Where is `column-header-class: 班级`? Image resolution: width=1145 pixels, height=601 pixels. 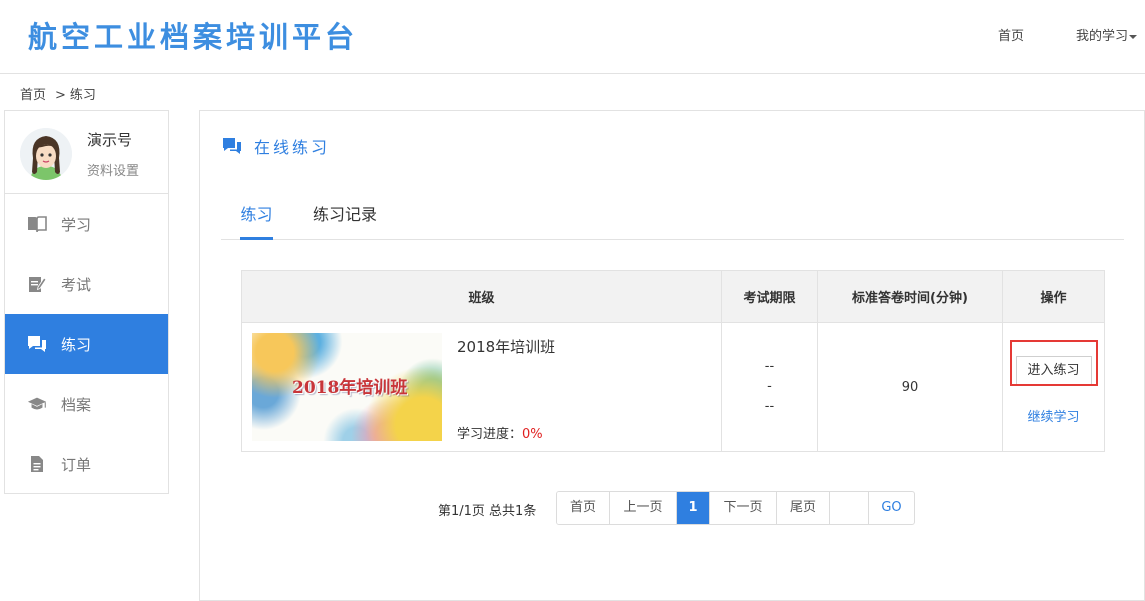
column-header-class: 班级 is located at coordinates (481, 296).